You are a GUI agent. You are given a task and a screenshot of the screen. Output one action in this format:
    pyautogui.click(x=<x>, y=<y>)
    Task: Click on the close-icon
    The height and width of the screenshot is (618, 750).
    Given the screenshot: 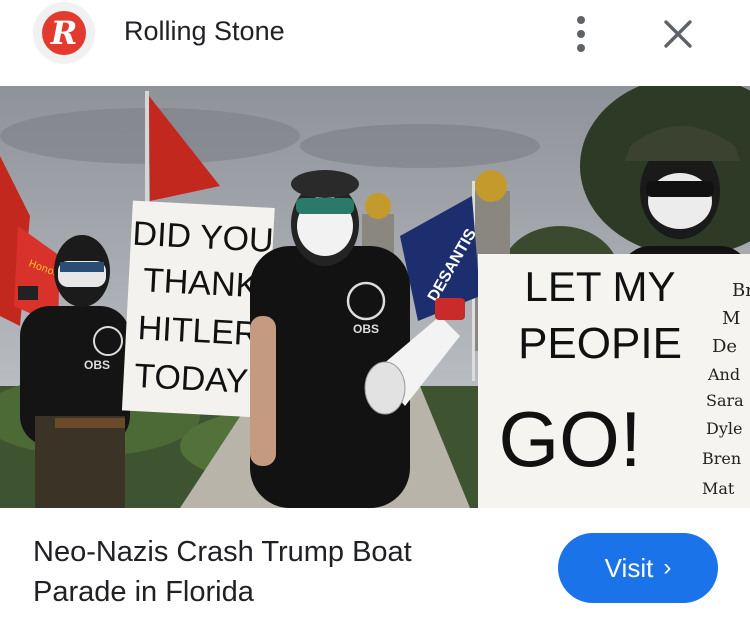 What is the action you would take?
    pyautogui.click(x=678, y=34)
    